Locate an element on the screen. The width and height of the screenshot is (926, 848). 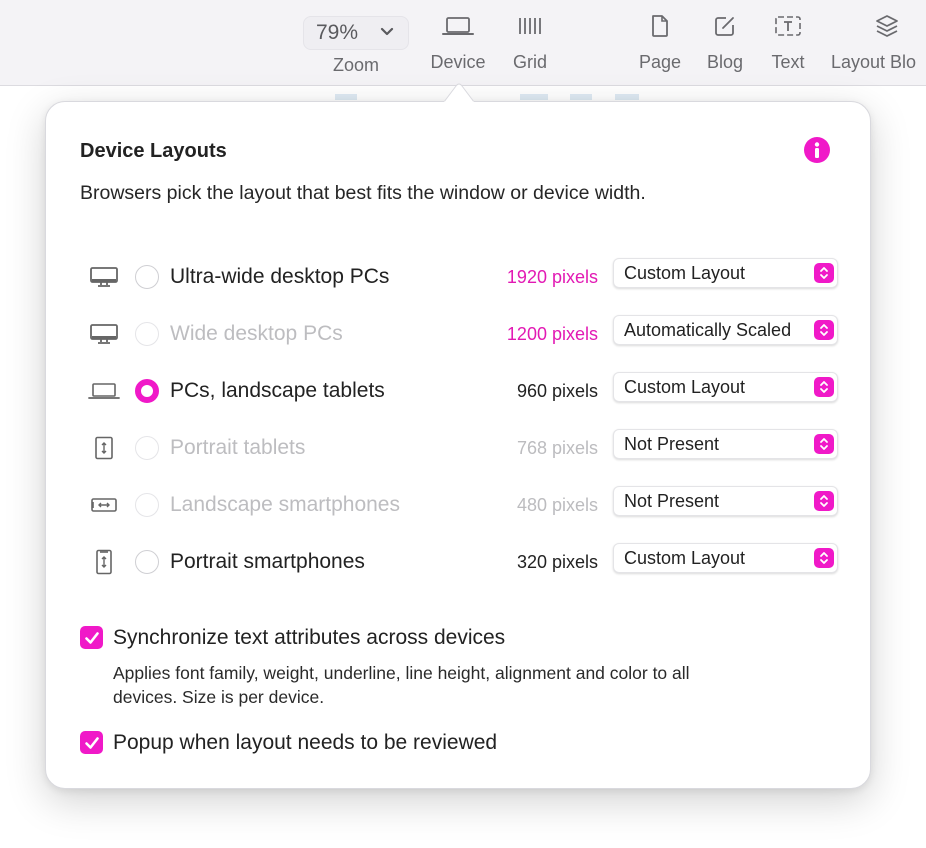
device-label: Wide desktop PCs is located at coordinates (256, 333).